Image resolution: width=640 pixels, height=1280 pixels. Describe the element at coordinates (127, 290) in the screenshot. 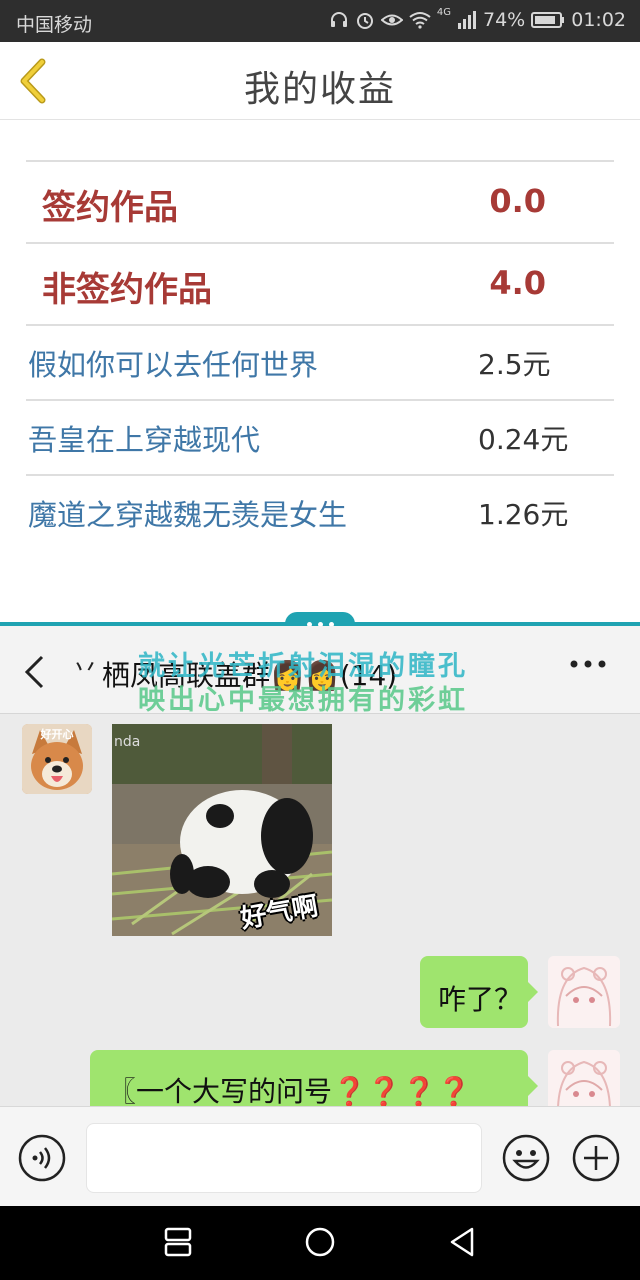

I see `unsigned-works-label: 非签约作品` at that location.